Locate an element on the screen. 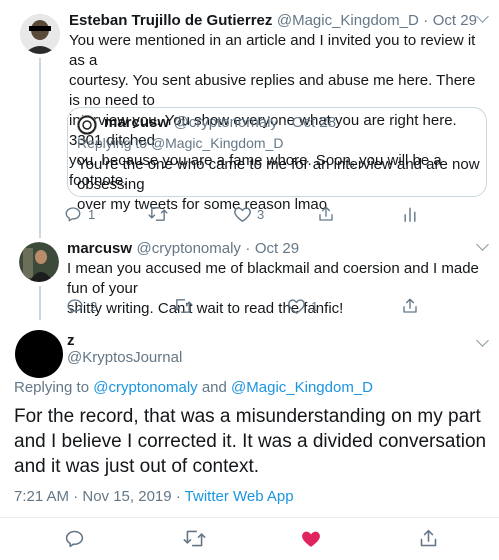 Image resolution: width=499 pixels, height=560 pixels. divider is located at coordinates (249, 517).